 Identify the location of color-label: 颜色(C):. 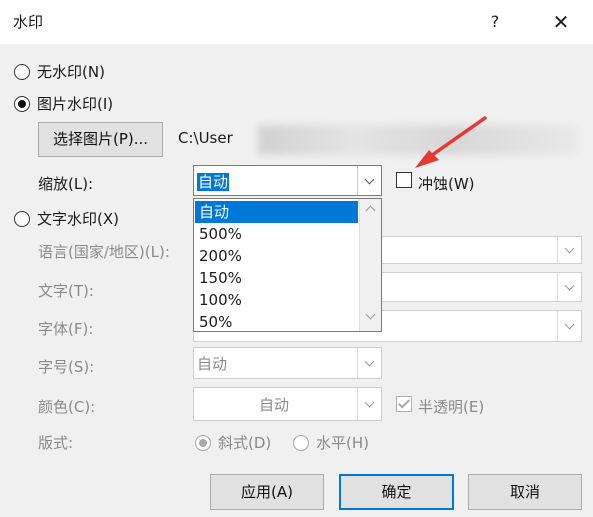
(67, 407).